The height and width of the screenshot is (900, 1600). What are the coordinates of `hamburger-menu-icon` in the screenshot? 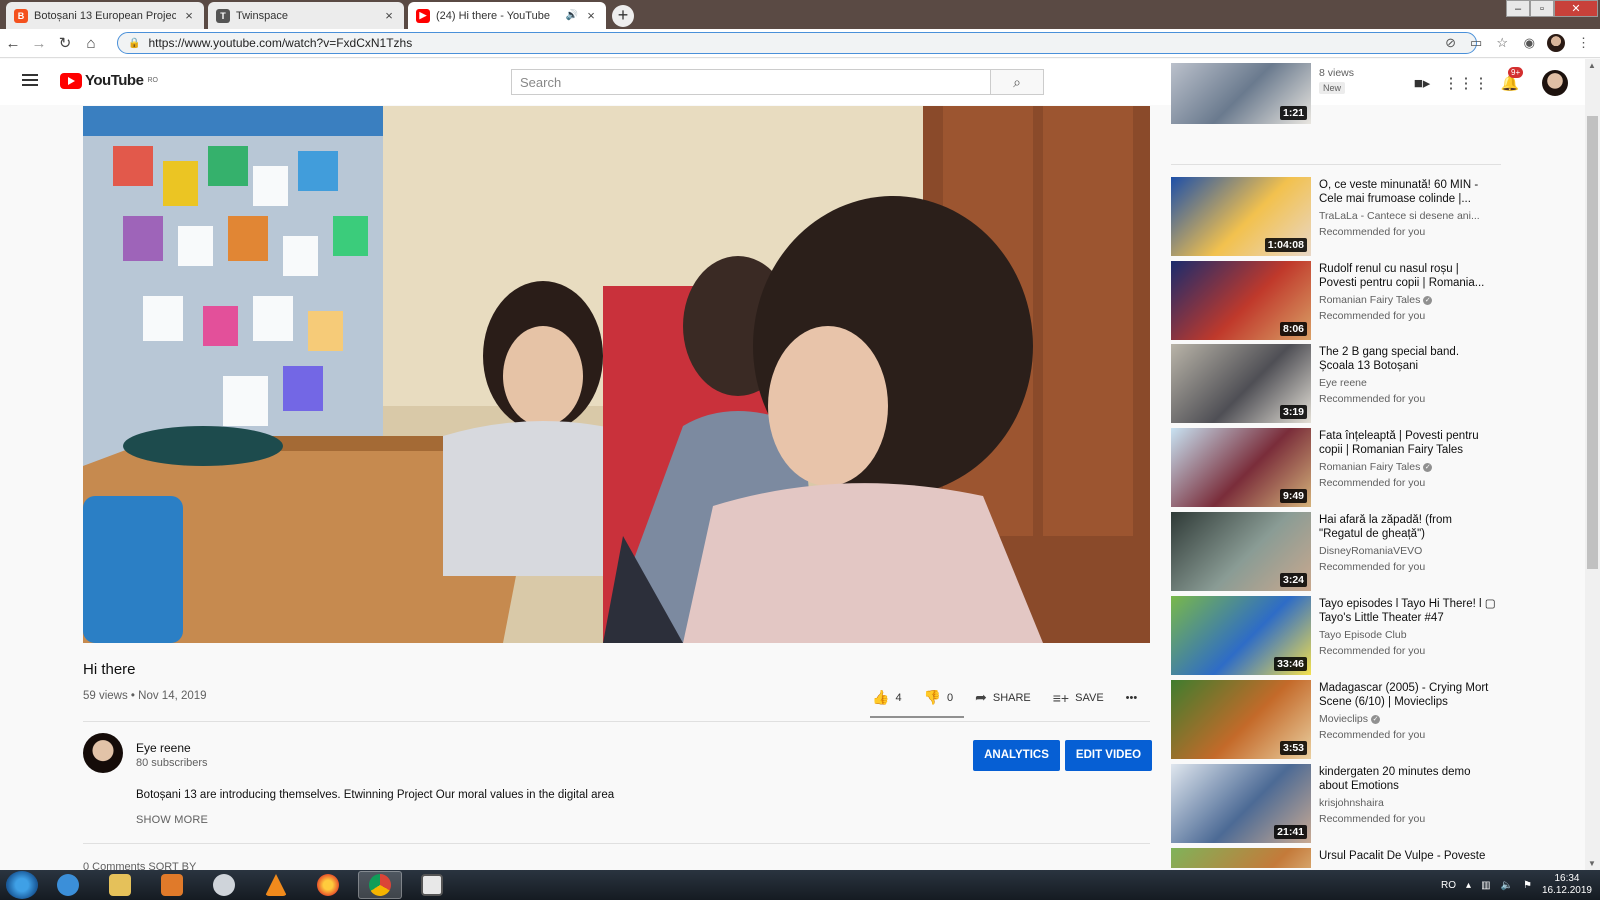 It's located at (30, 80).